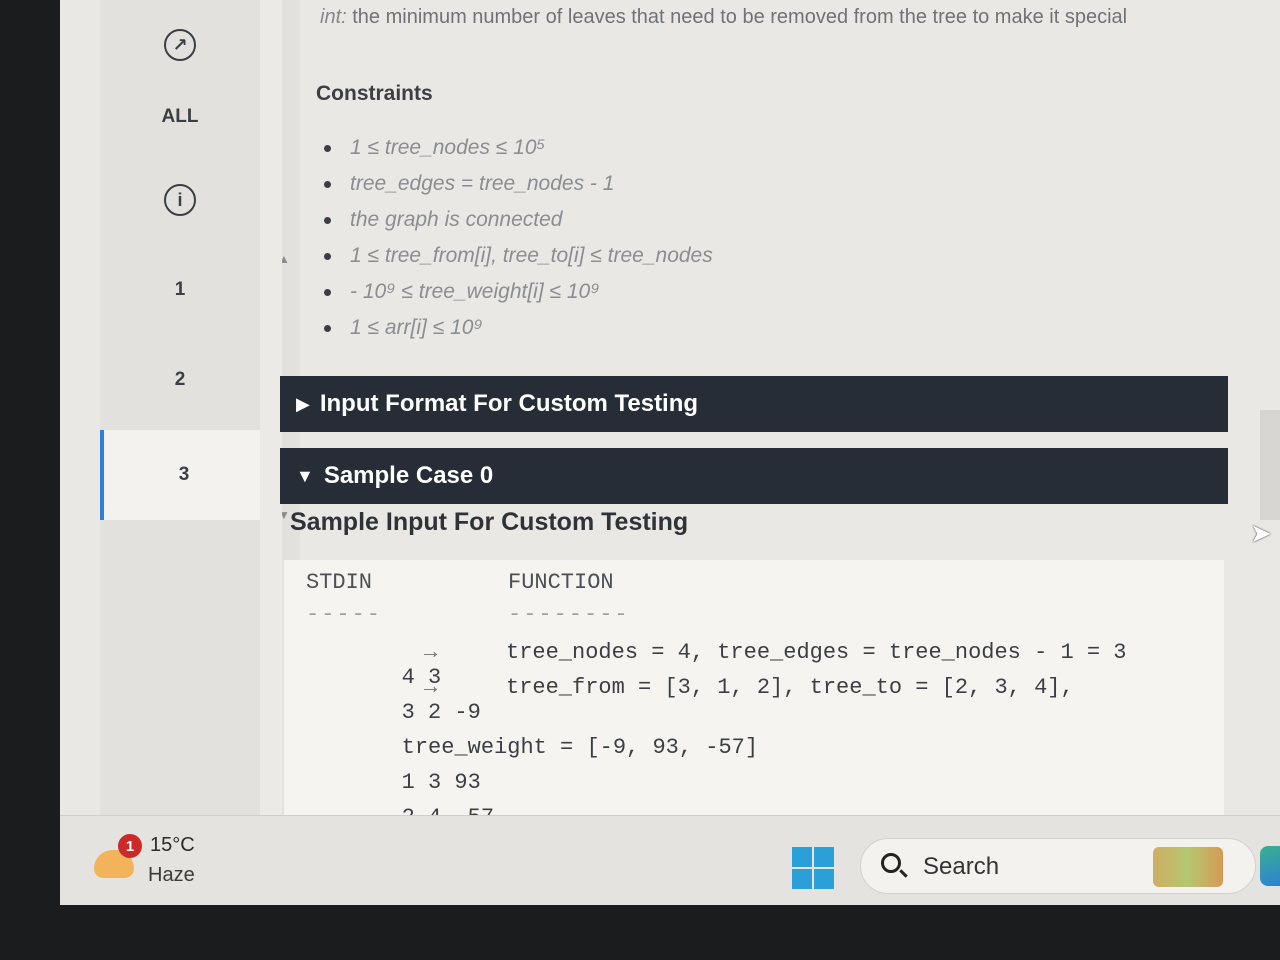 Image resolution: width=1280 pixels, height=960 pixels. Describe the element at coordinates (344, 614) in the screenshot. I see `stdin-underline: -----` at that location.